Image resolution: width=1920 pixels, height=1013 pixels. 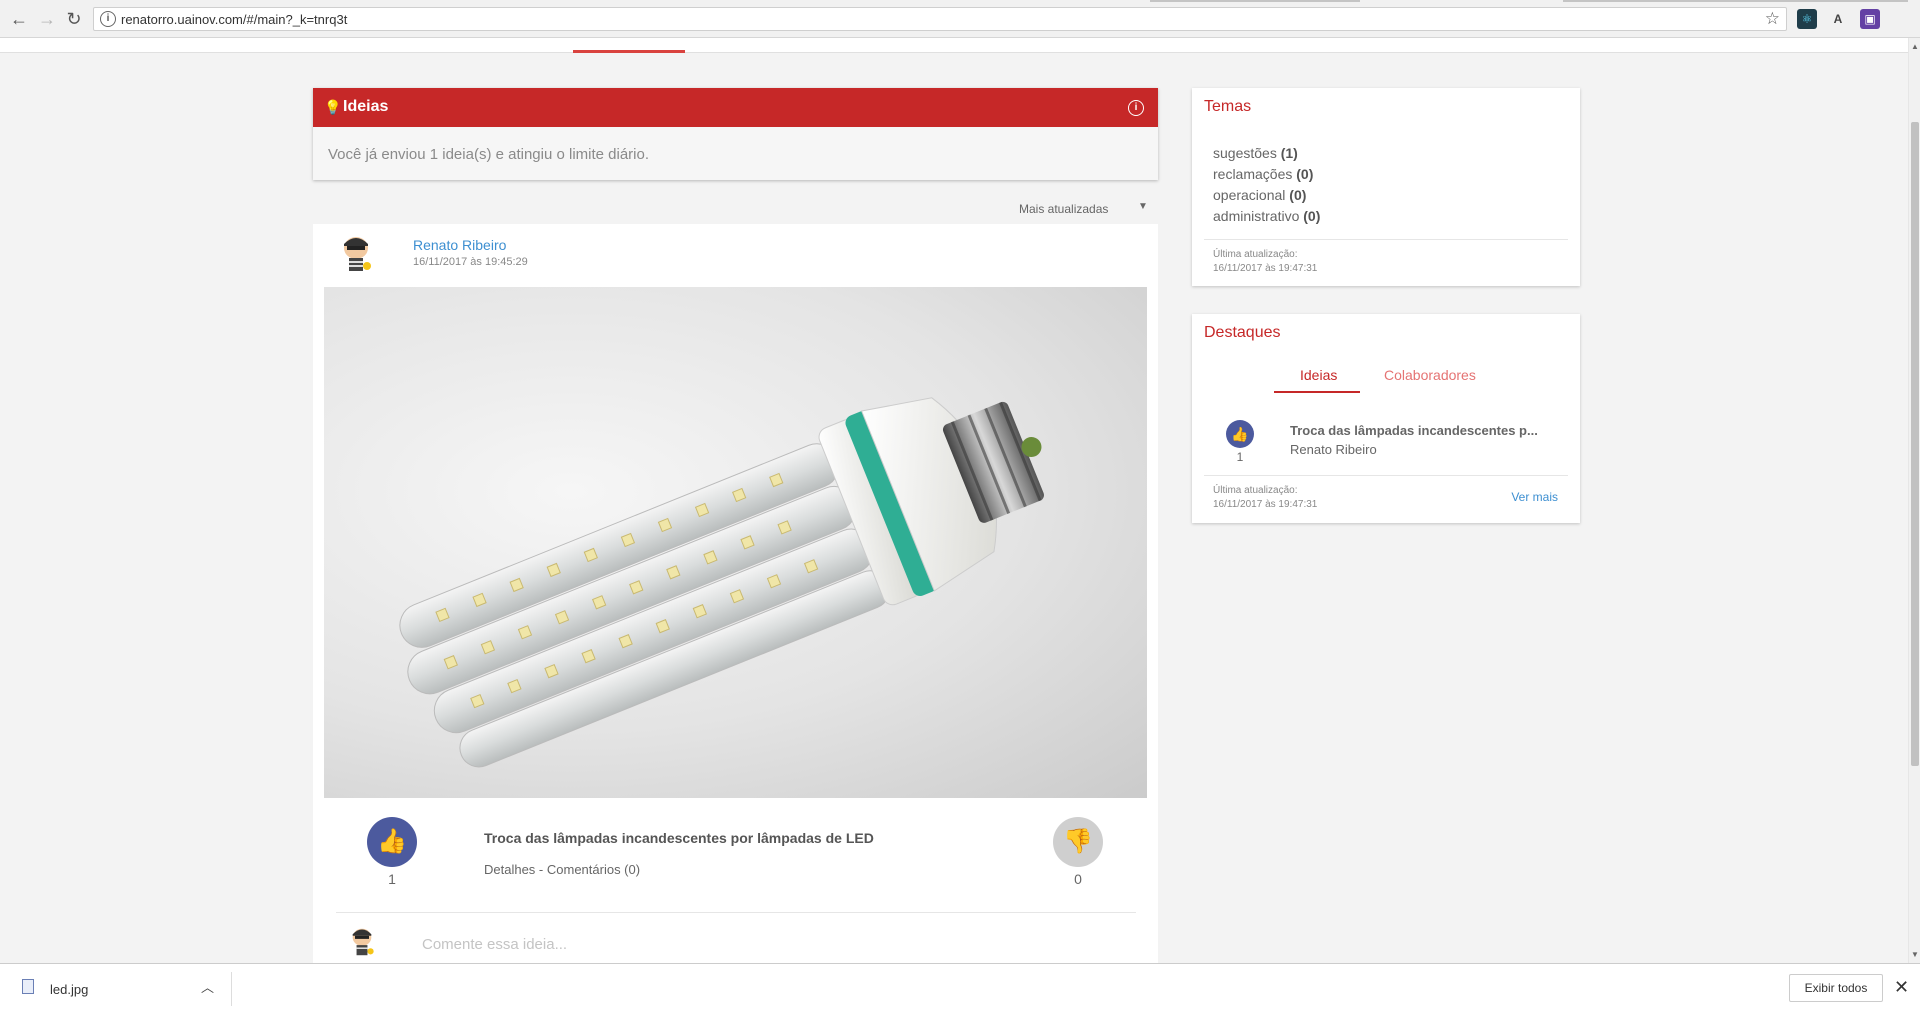 What do you see at coordinates (1317, 392) in the screenshot?
I see `active-tab-indicator` at bounding box center [1317, 392].